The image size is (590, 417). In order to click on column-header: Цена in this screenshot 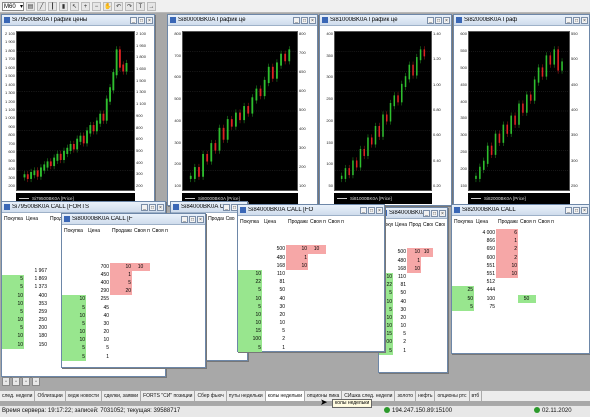, I will do `click(485, 222)`.